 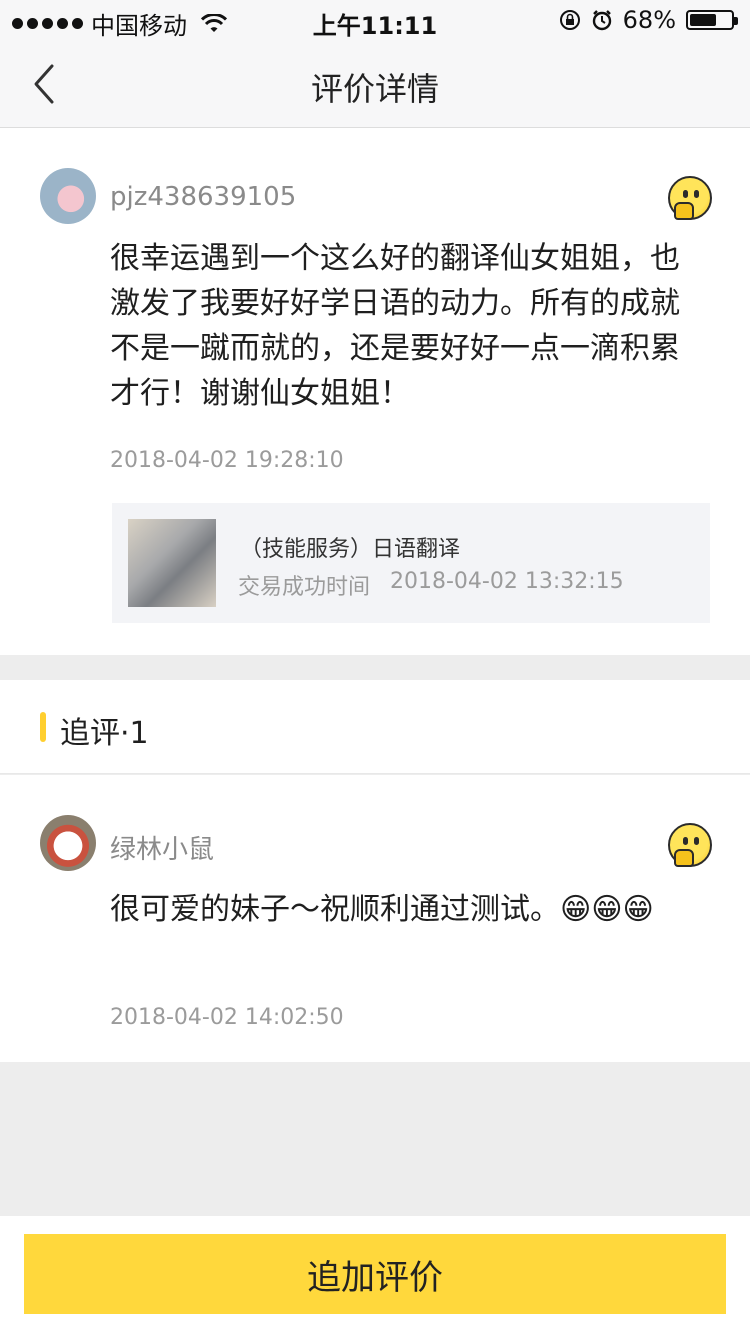 What do you see at coordinates (507, 581) in the screenshot?
I see `order-time: 2018-04-02 13:32:15` at bounding box center [507, 581].